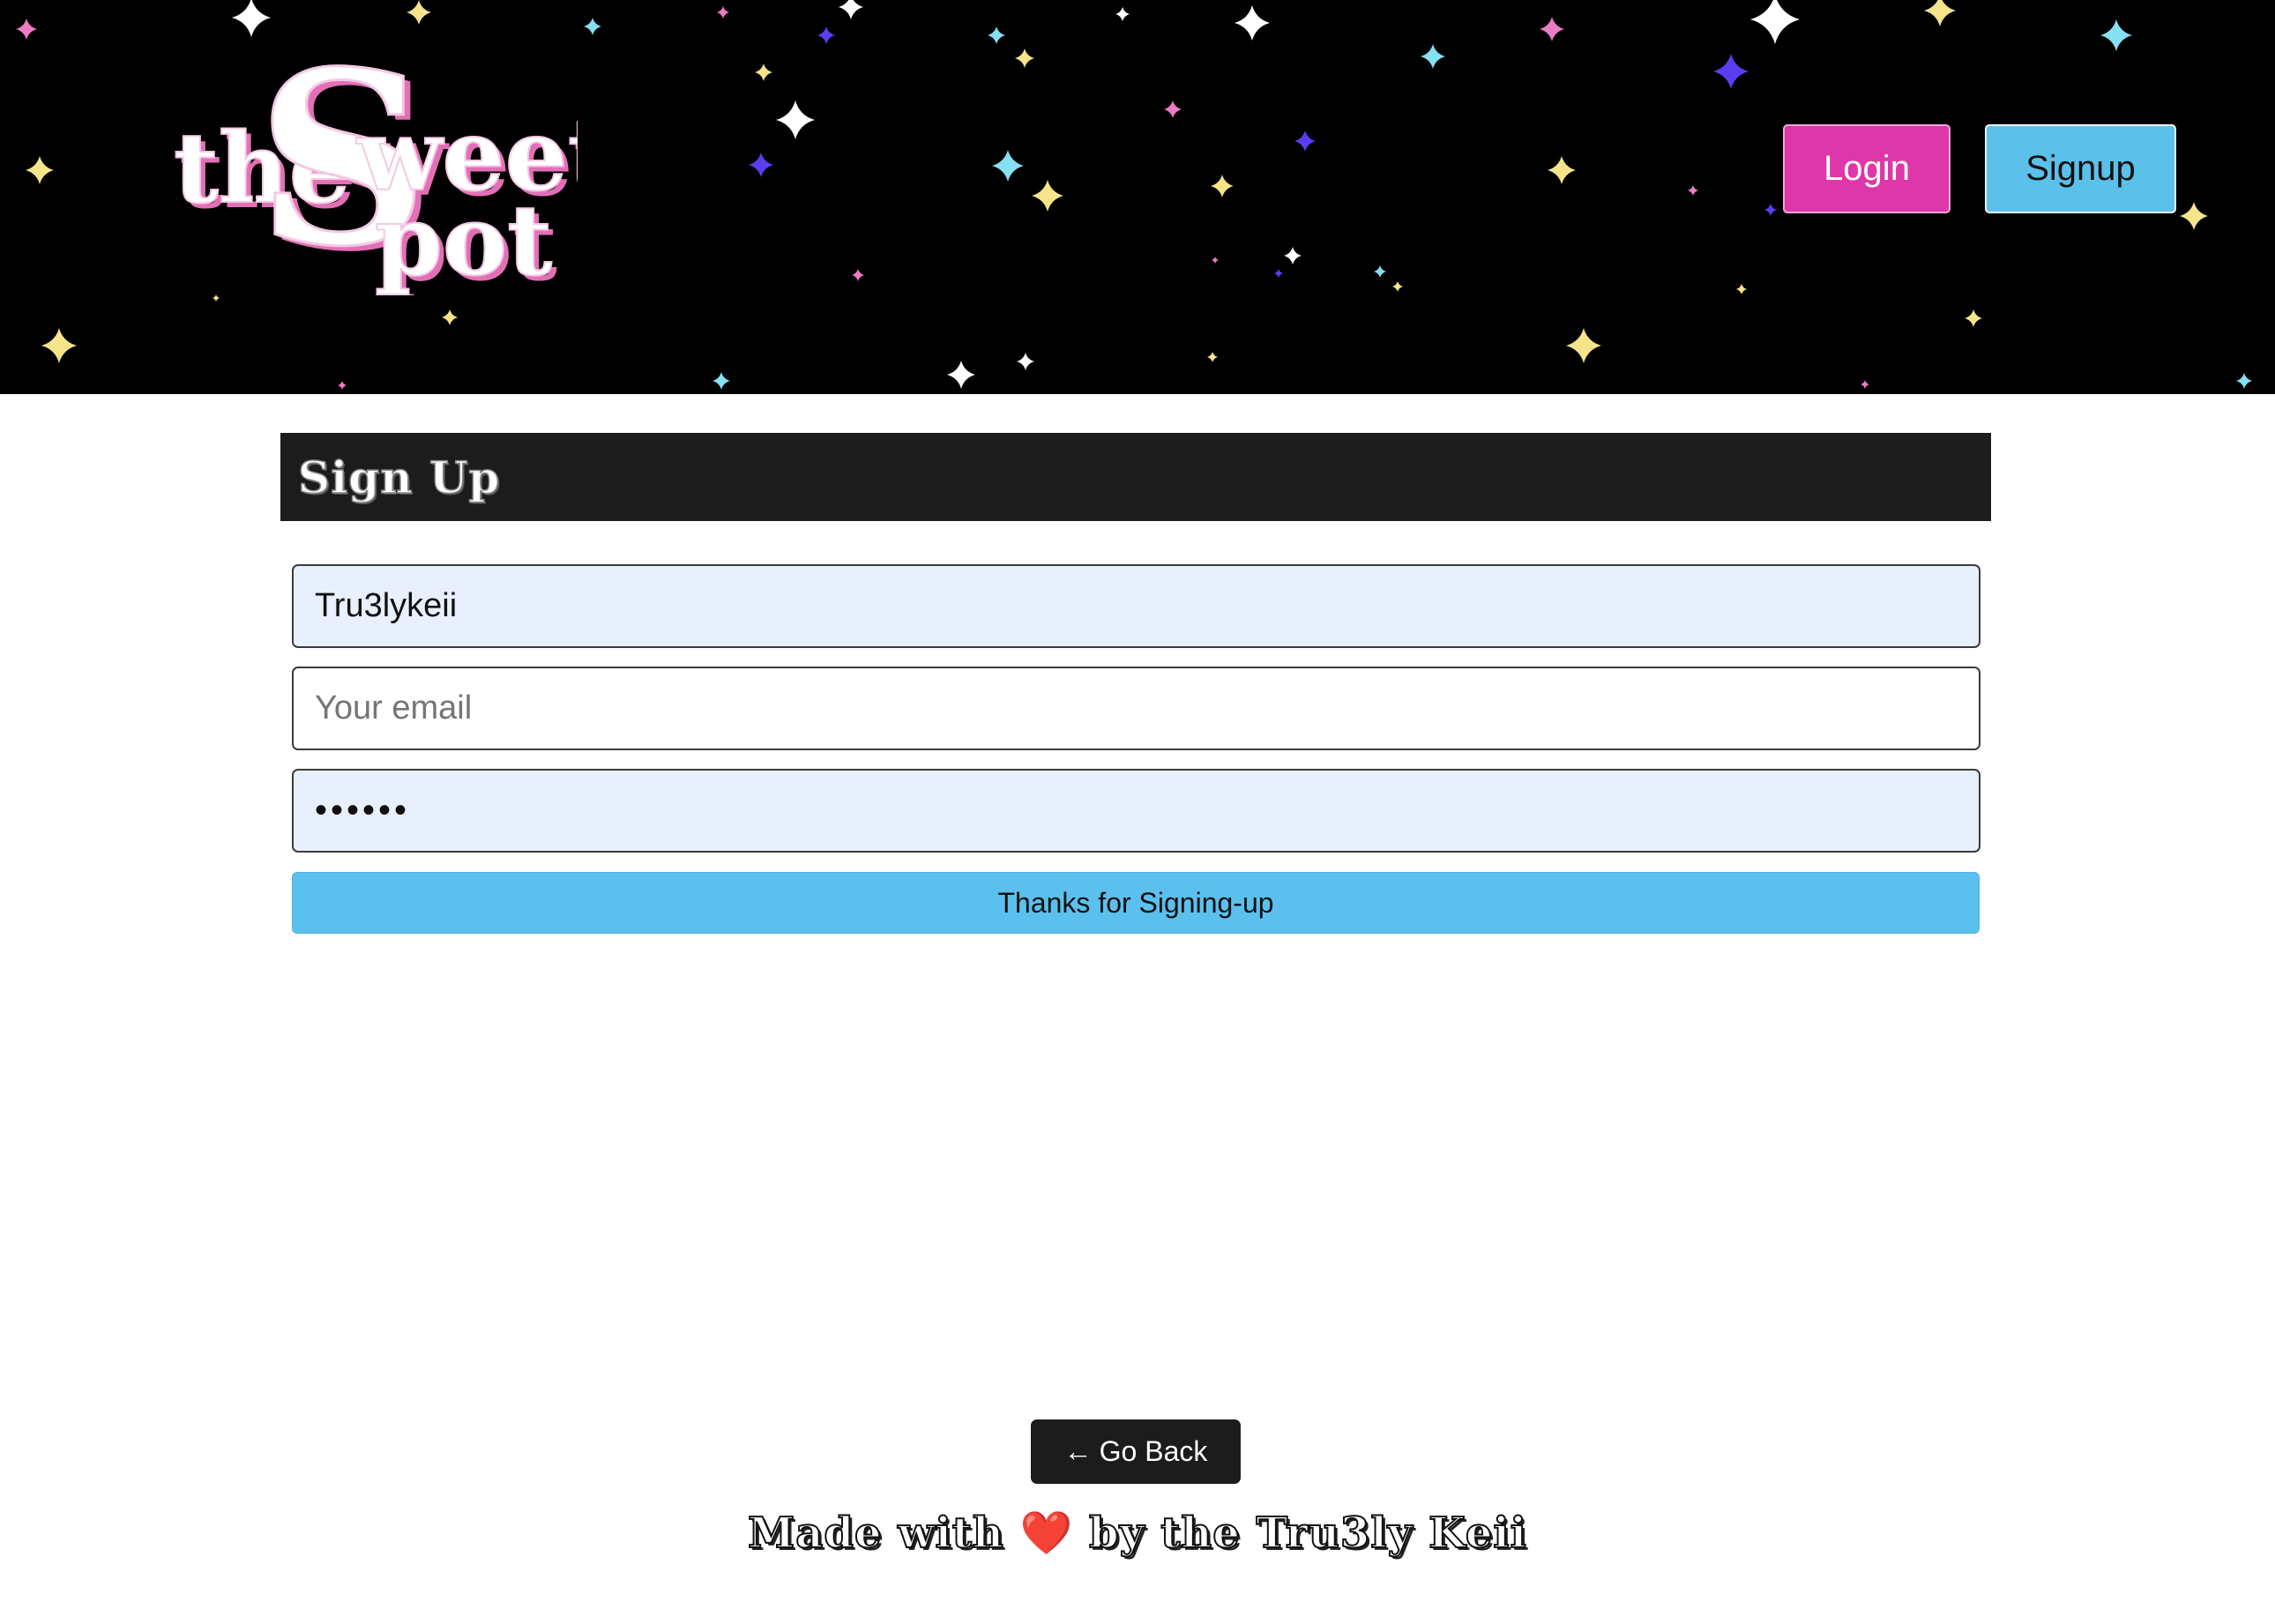  Describe the element at coordinates (375, 171) in the screenshot. I see `sweet-spot-logo: the S weet pot the S weet pot` at that location.